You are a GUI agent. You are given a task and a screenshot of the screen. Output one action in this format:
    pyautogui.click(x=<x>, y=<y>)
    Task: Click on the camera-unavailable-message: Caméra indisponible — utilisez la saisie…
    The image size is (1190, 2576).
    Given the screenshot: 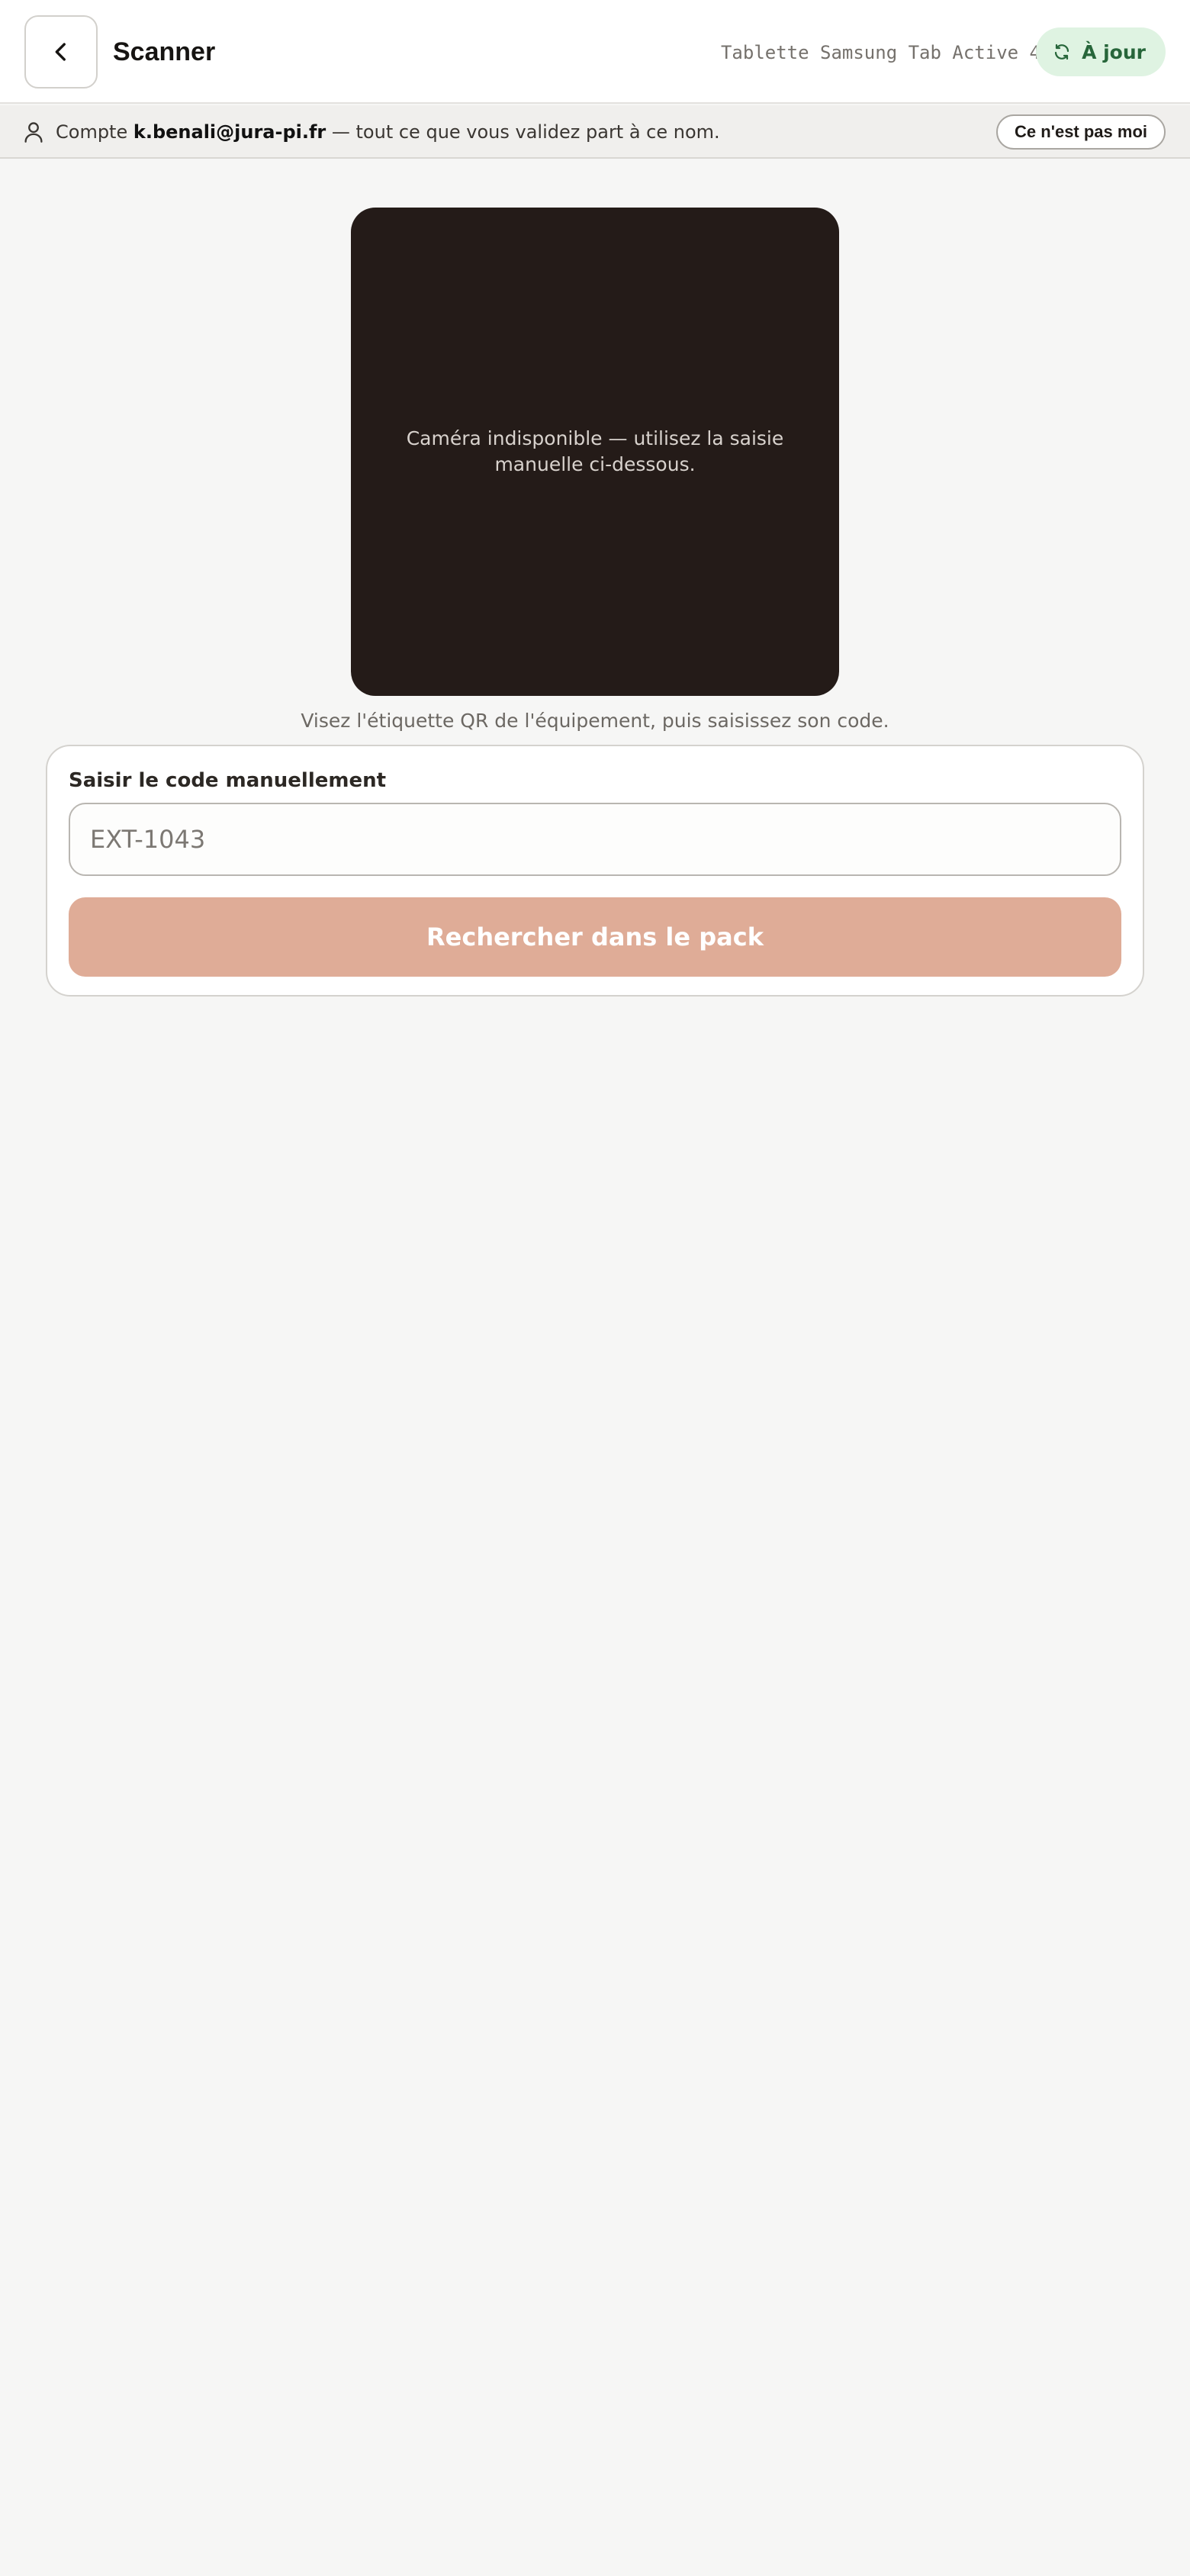 What is the action you would take?
    pyautogui.click(x=595, y=451)
    